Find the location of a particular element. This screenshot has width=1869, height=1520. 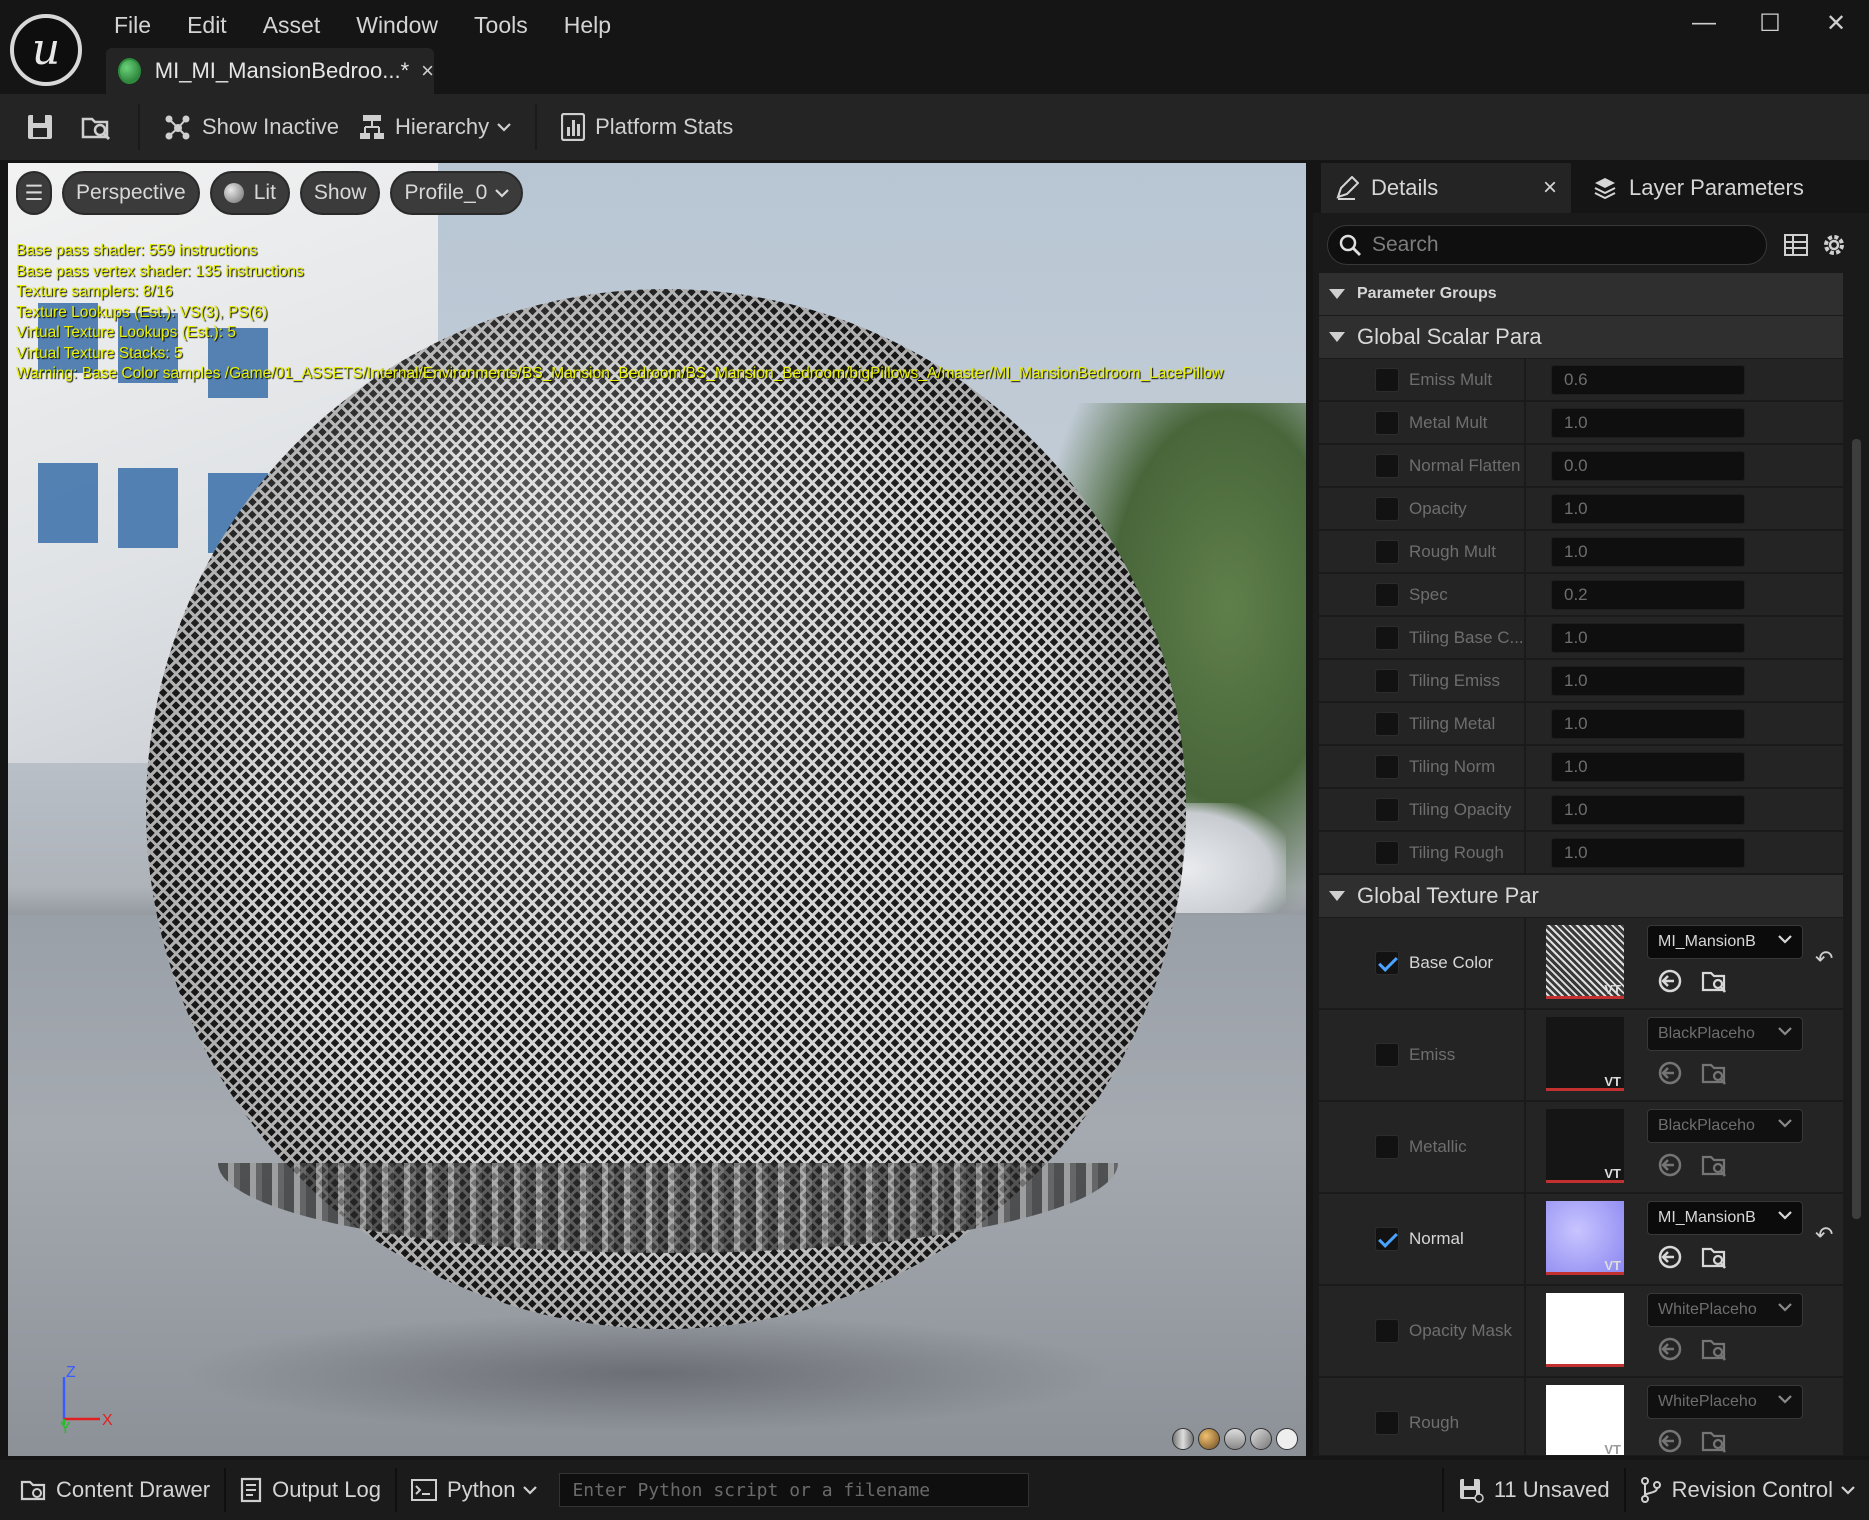

perspective-button: Perspective is located at coordinates (131, 193).